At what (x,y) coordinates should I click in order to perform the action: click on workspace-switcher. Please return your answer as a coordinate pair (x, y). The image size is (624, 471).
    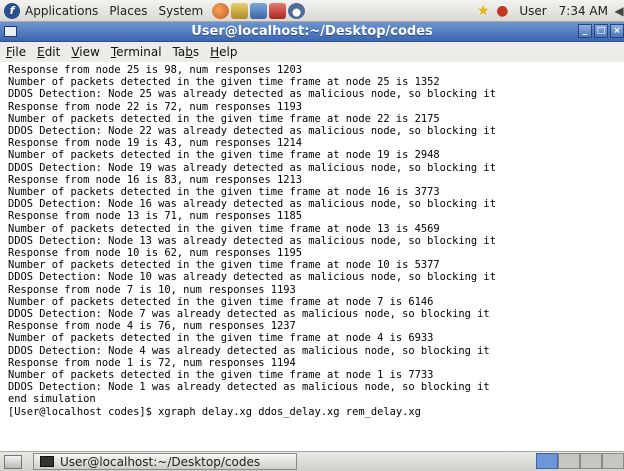
    Looking at the image, I should click on (580, 461).